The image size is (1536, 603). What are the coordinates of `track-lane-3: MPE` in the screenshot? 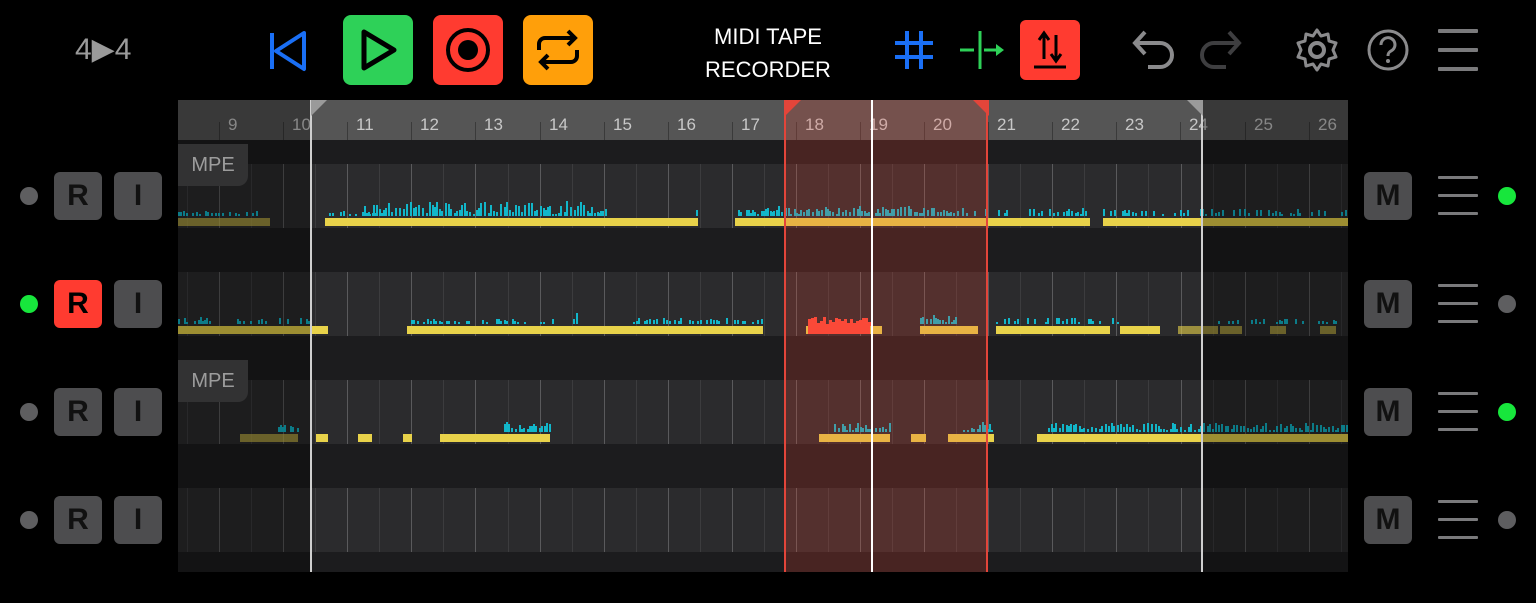 It's located at (763, 412).